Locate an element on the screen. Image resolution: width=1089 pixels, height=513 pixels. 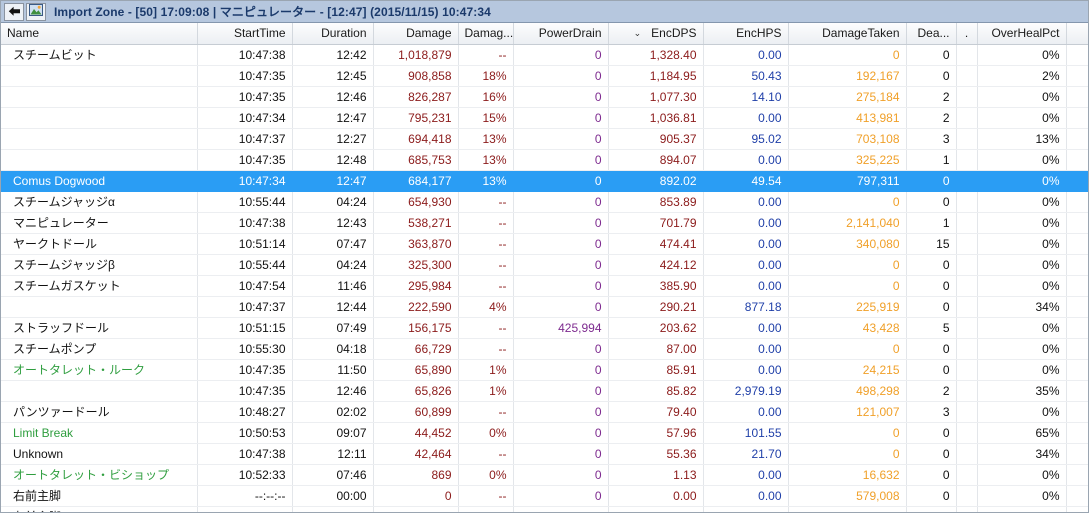
column-header-duration: Duration is located at coordinates (333, 34).